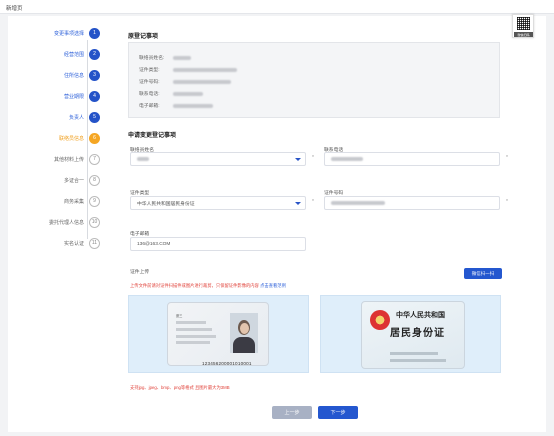 The image size is (554, 436). I want to click on step-item-8: 多证合一 8, so click(62, 180).